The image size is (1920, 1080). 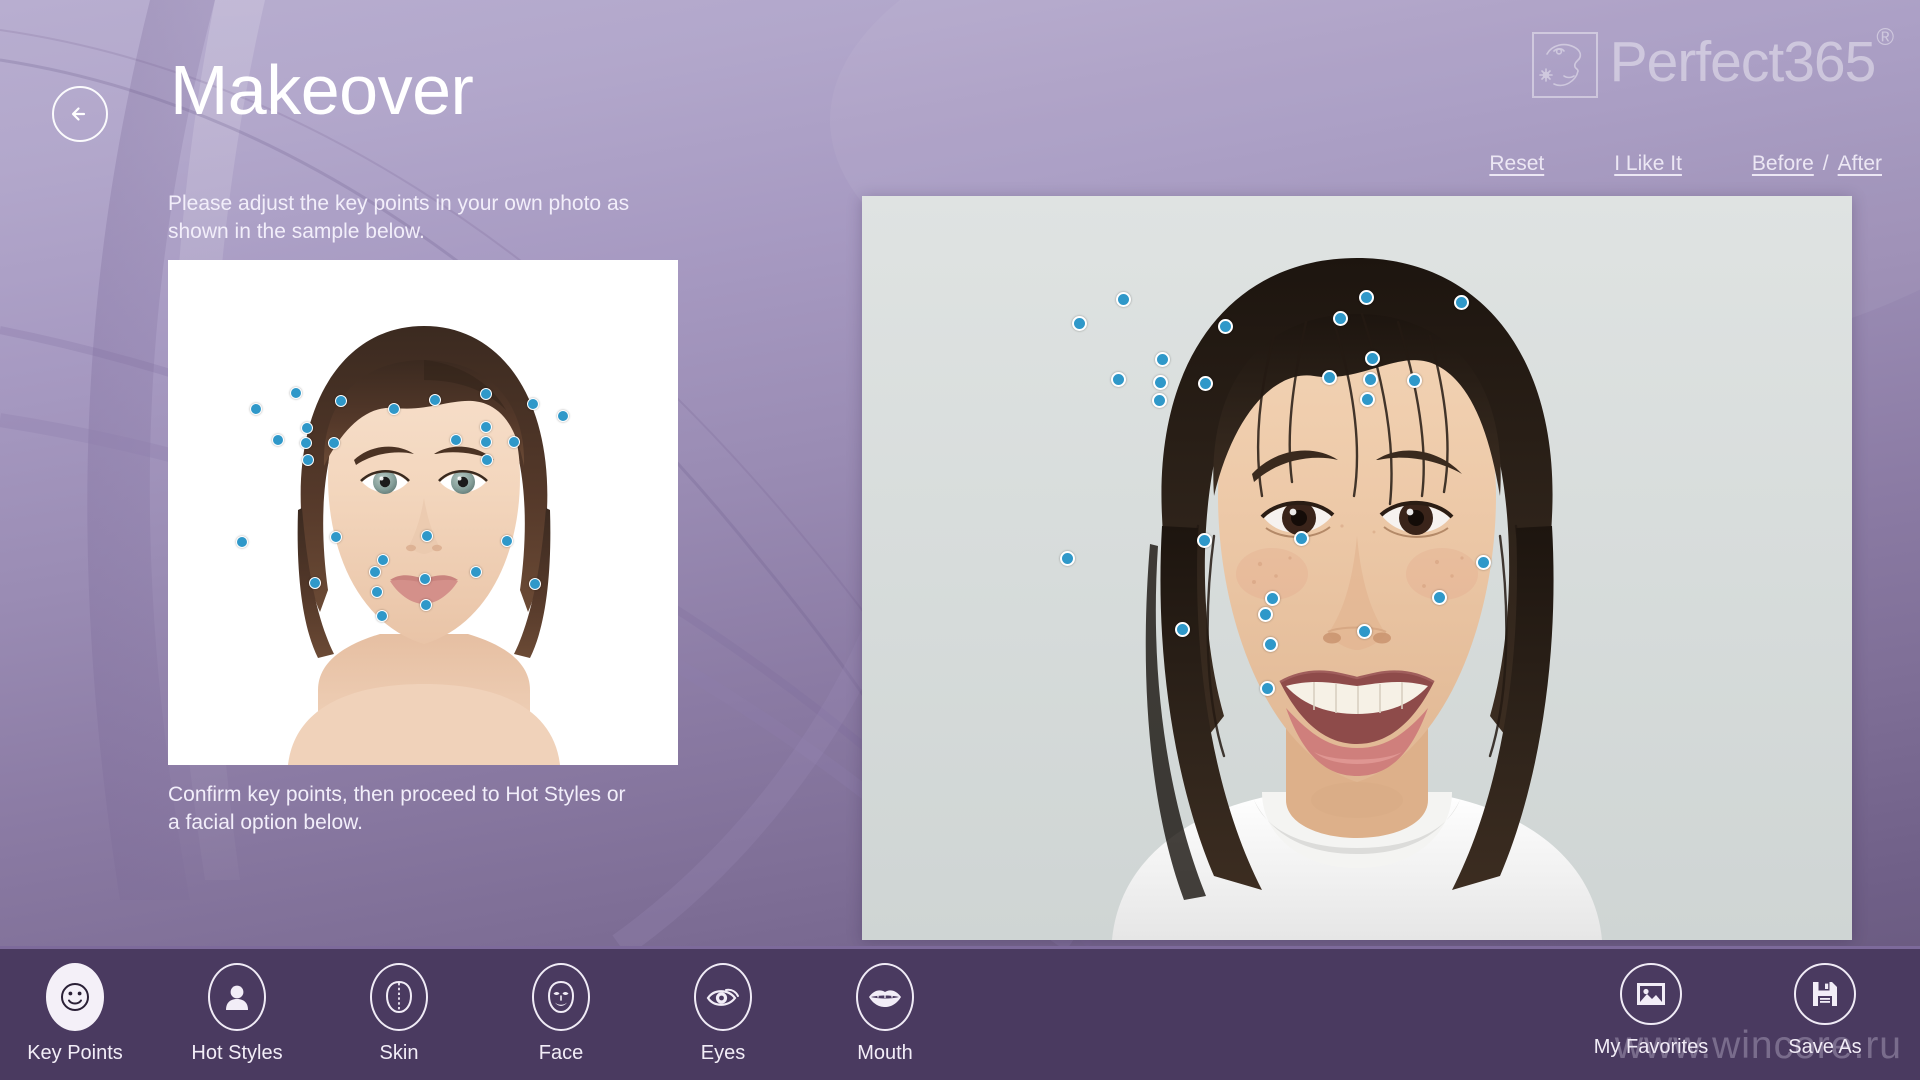 I want to click on before-link: Before, so click(x=1783, y=164).